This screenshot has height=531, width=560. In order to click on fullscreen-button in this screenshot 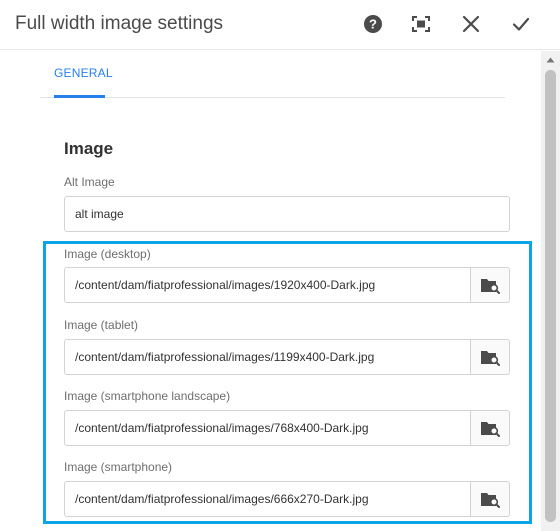, I will do `click(421, 24)`.